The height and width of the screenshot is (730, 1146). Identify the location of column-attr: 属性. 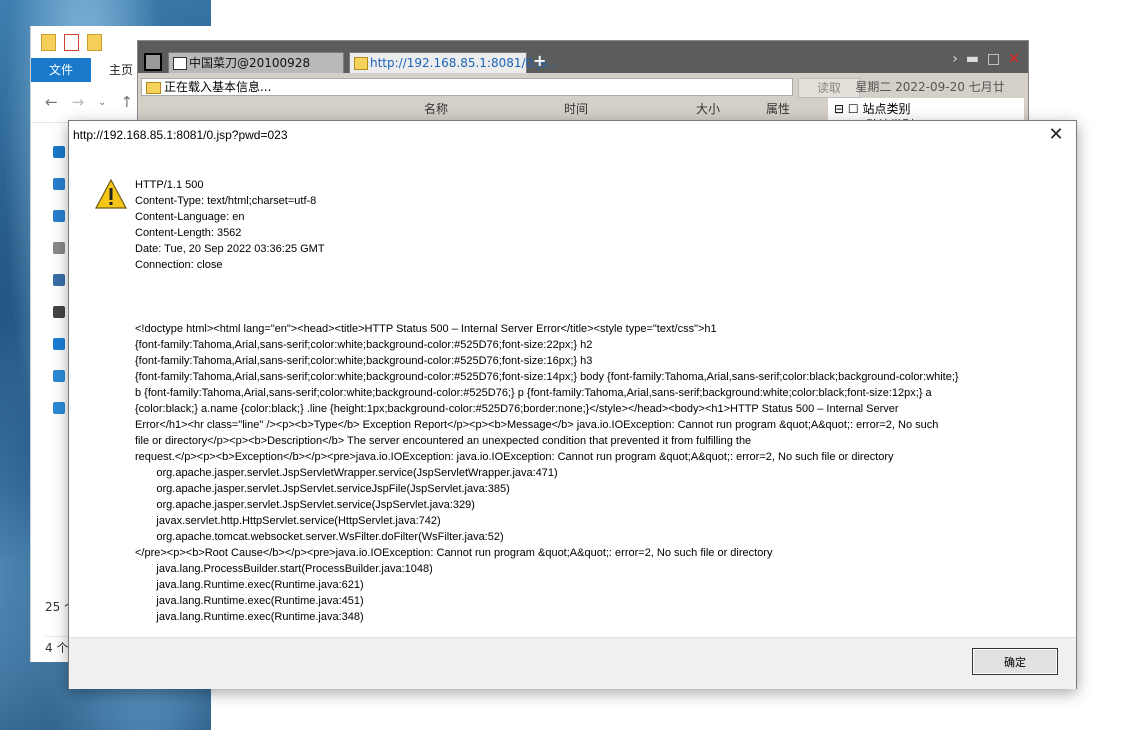
(778, 109).